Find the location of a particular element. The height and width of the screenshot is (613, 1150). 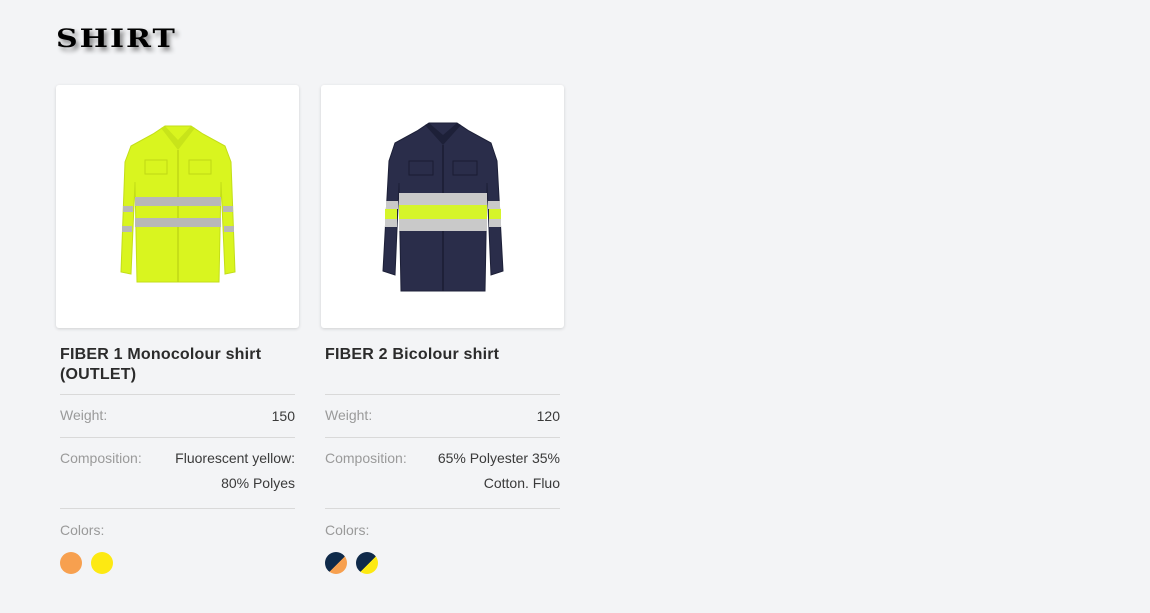

composition-line: Cotton. Fluo is located at coordinates (521, 483).